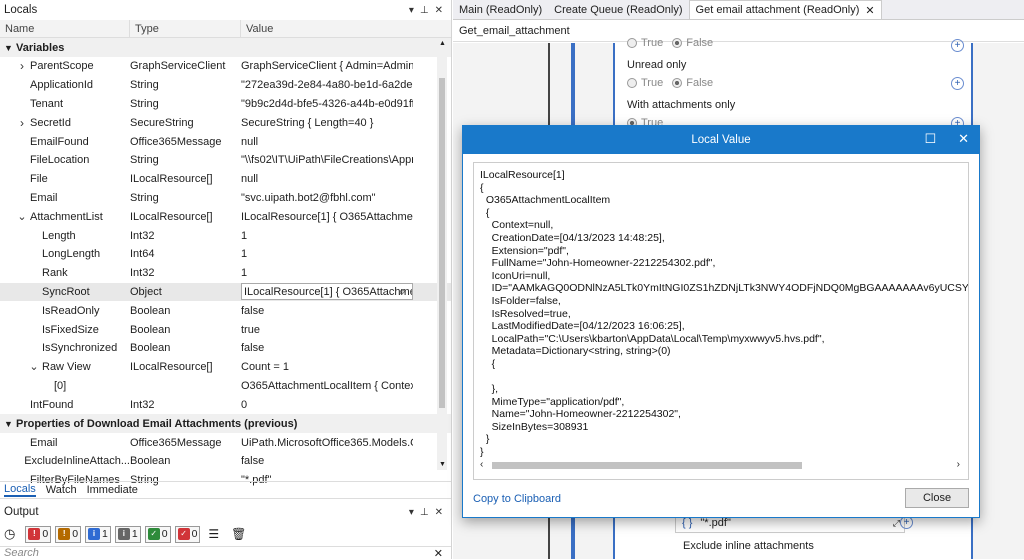  I want to click on search-input: Search, so click(21, 553).